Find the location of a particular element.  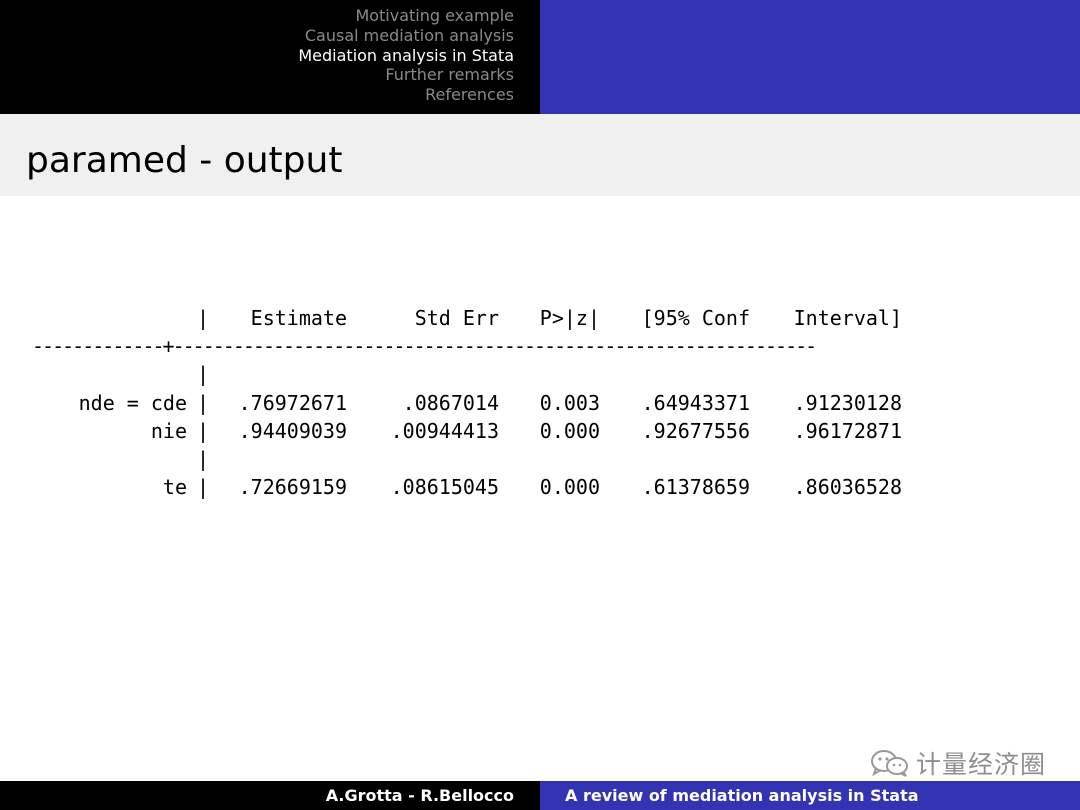

p-value: 0.003 is located at coordinates (569, 402).